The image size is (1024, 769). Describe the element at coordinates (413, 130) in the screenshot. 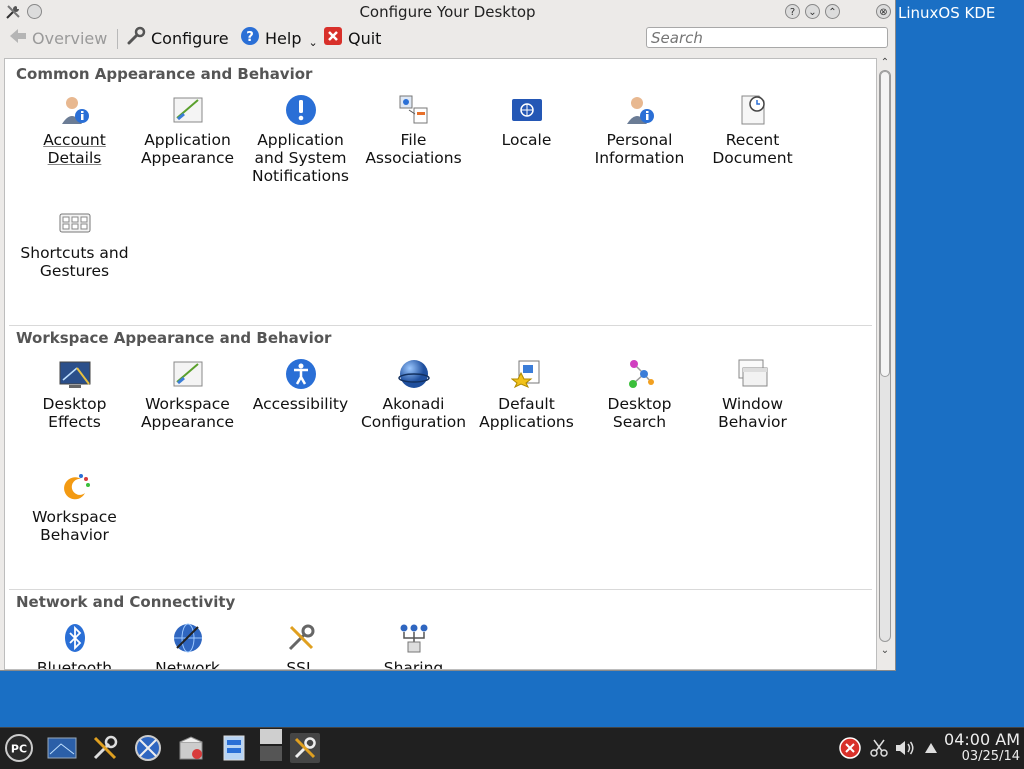

I see `module-file-associations: File Associations` at that location.